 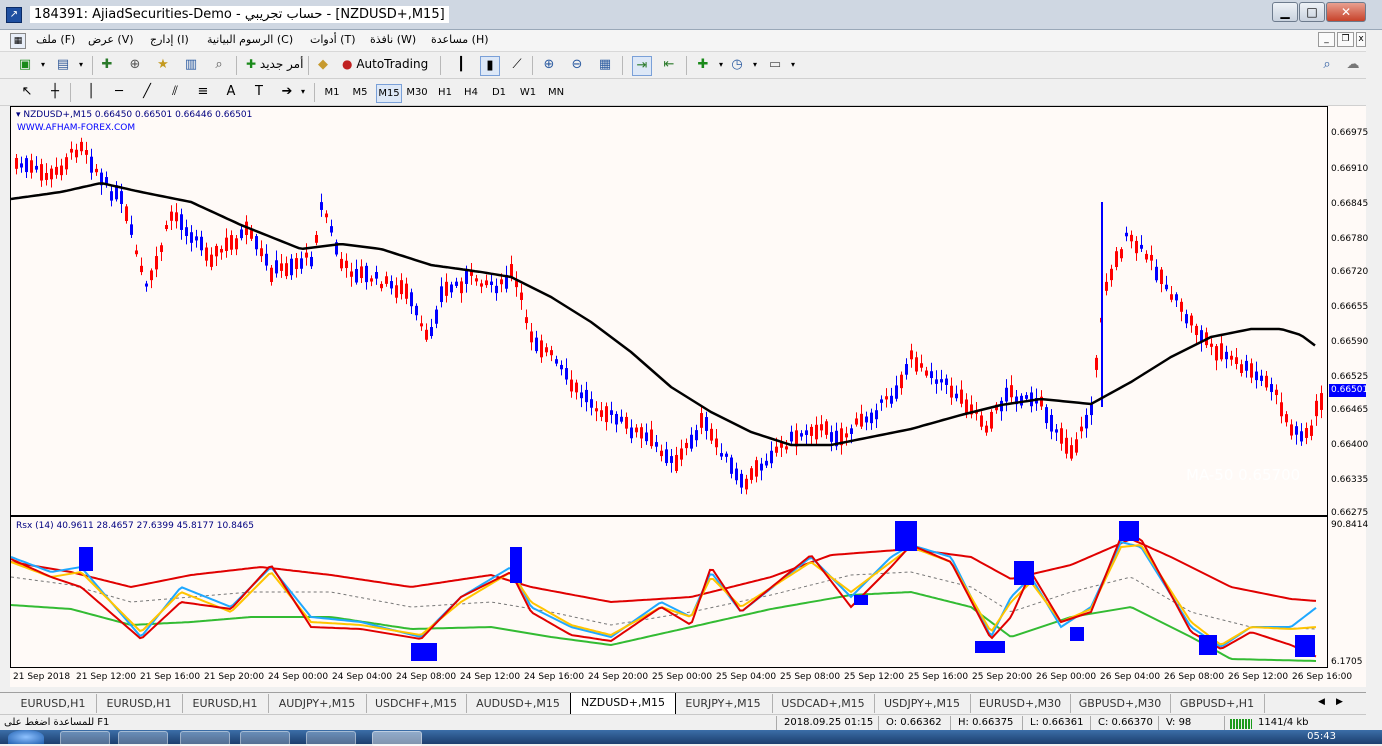 What do you see at coordinates (1327, 65) in the screenshot?
I see `search-icon: ⌕` at bounding box center [1327, 65].